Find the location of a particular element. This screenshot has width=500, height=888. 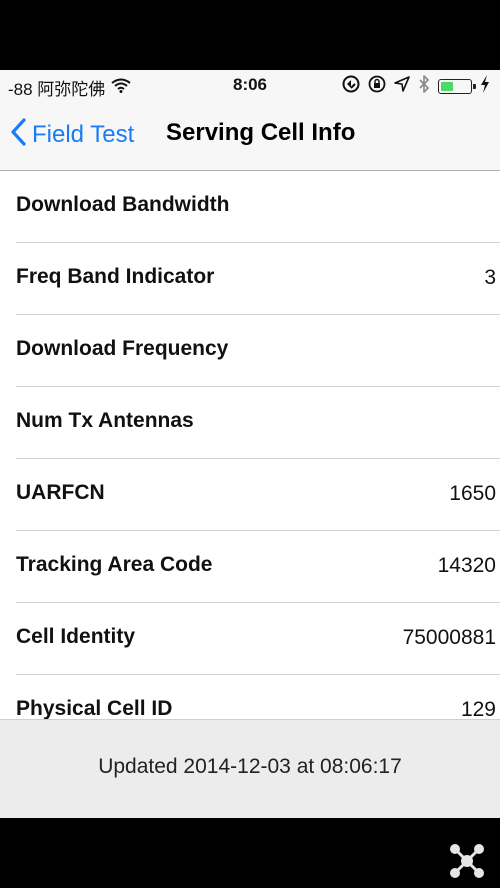

top-letterbox is located at coordinates (250, 35).